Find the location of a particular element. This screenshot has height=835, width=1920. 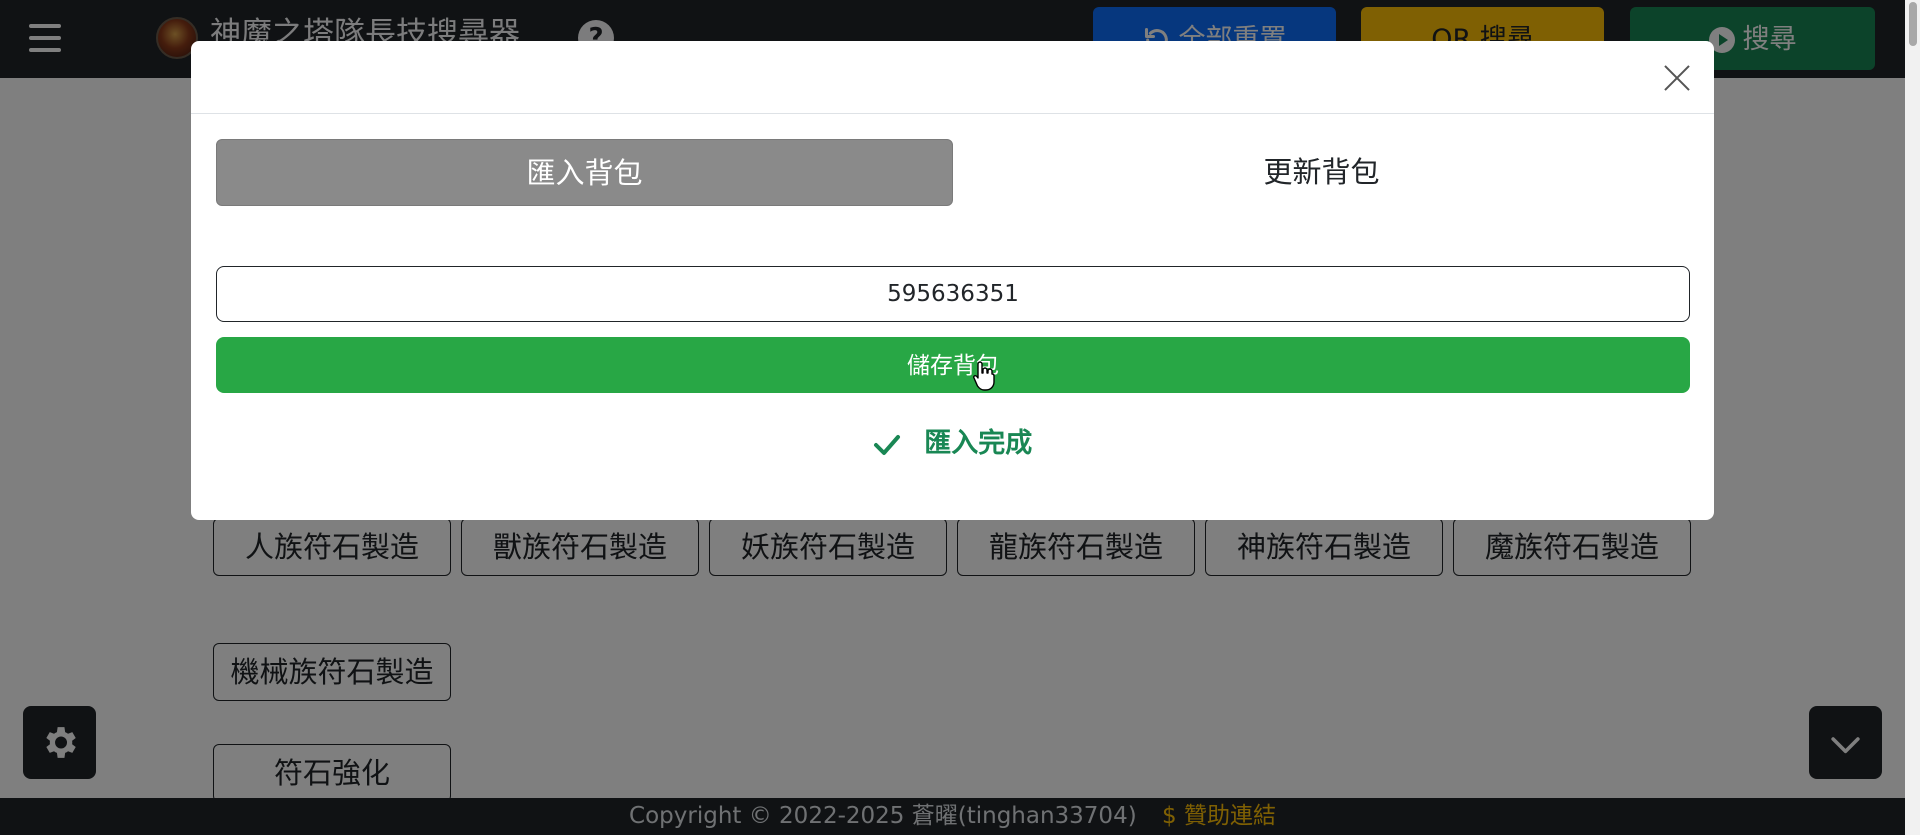

scrollbar is located at coordinates (1912, 417).